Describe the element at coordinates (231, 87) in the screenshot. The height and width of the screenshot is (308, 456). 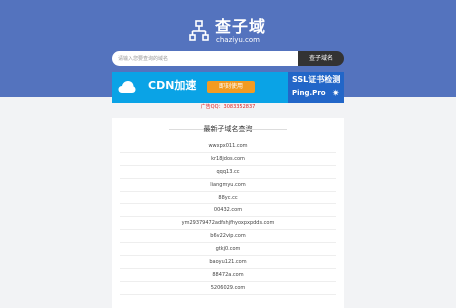
I see `cdn-ad-button: 即刻使用` at that location.